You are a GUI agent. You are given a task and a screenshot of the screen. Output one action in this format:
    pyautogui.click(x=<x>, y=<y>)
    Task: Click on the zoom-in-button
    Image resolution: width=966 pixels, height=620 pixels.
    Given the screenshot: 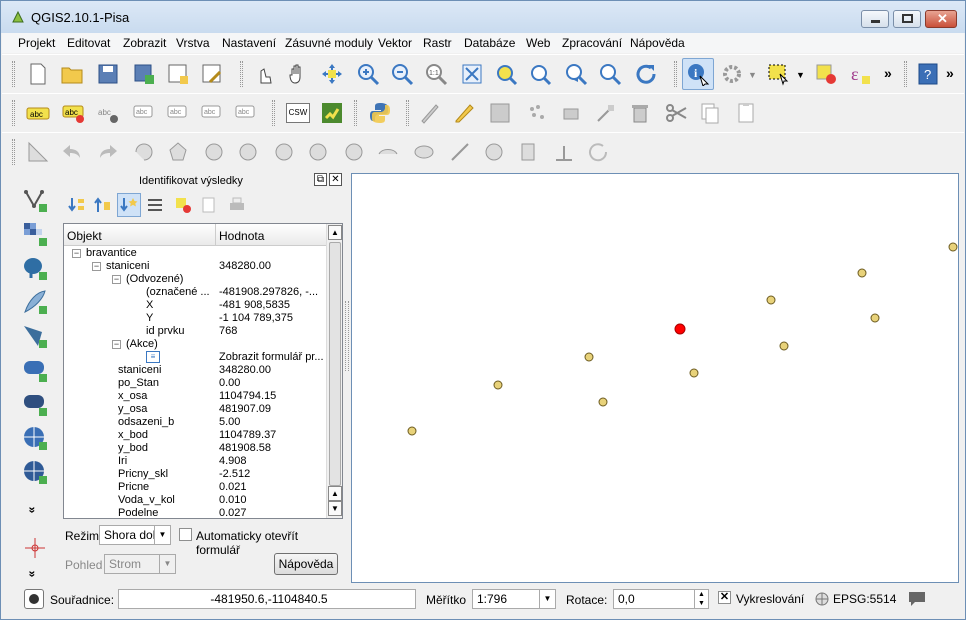 What is the action you would take?
    pyautogui.click(x=368, y=74)
    